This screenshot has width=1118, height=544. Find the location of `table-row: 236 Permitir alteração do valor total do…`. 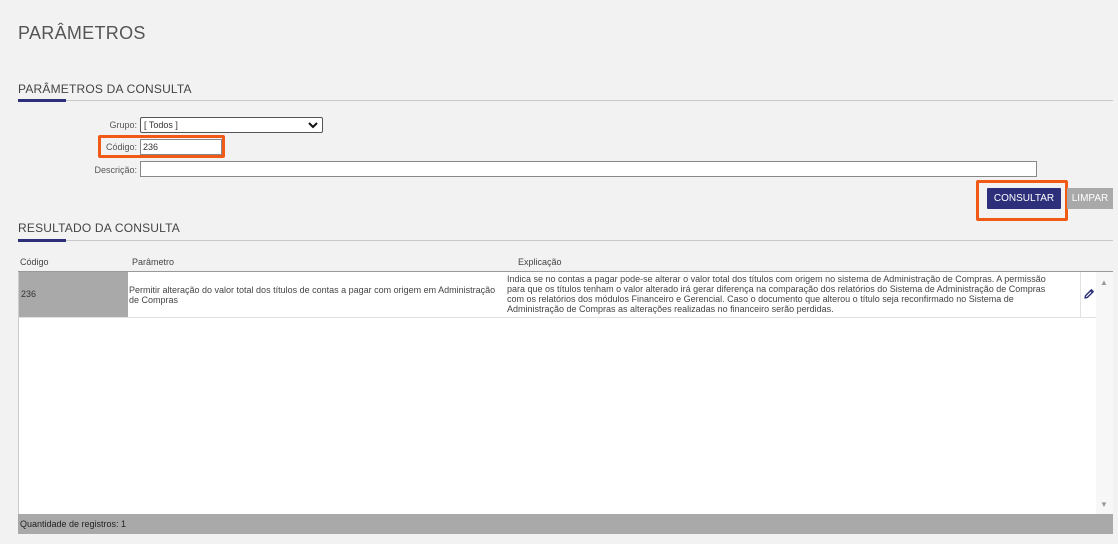

table-row: 236 Permitir alteração do valor total do… is located at coordinates (558, 295).